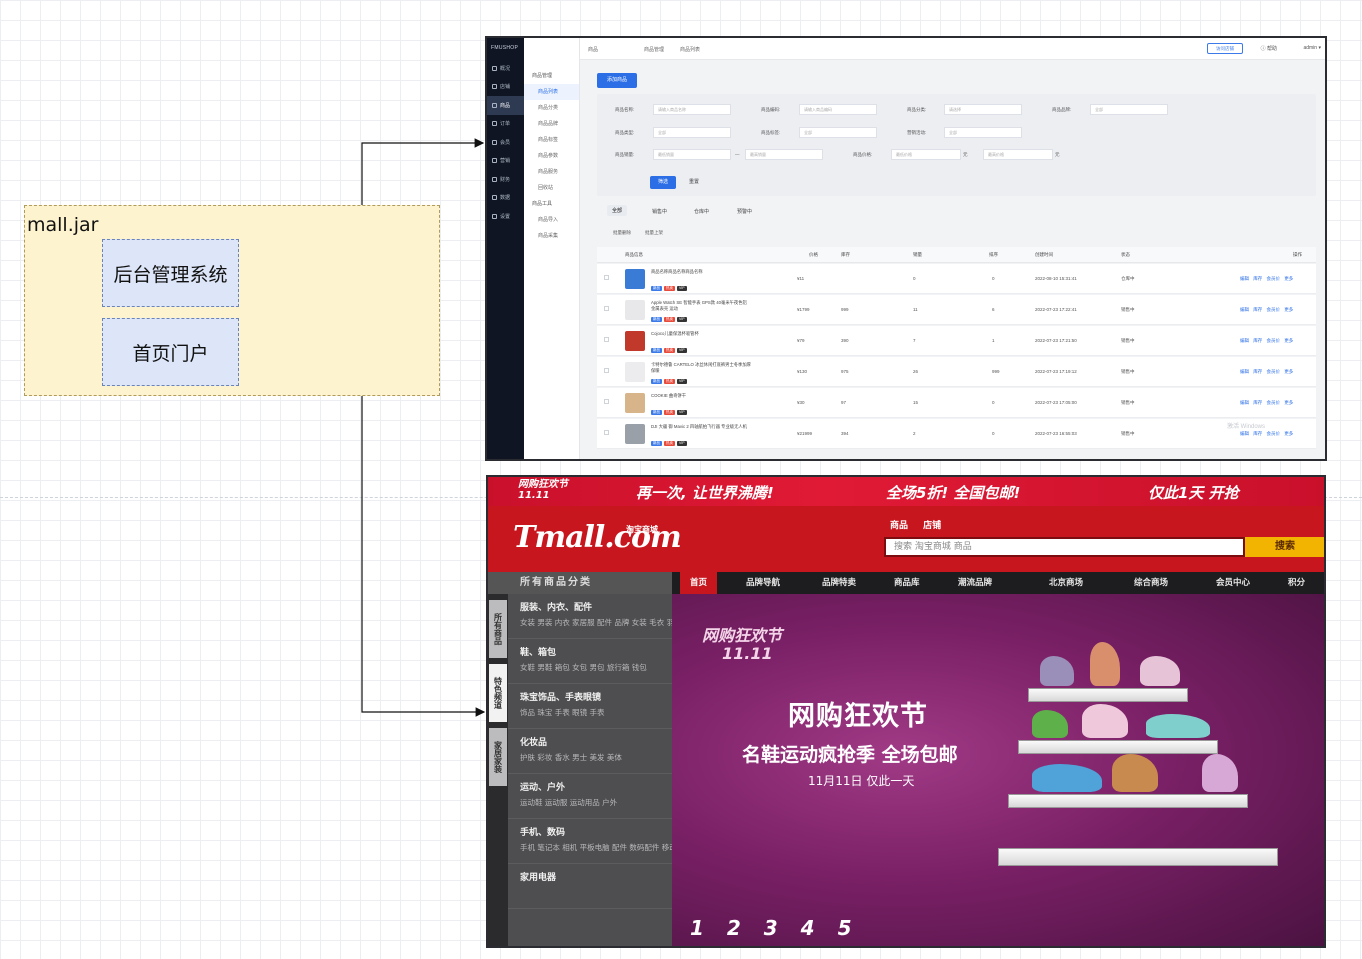 This screenshot has height=959, width=1362. Describe the element at coordinates (596, 713) in the screenshot. I see `category-sublinks: 饰品 珠宝 手表 眼镜 手表` at that location.